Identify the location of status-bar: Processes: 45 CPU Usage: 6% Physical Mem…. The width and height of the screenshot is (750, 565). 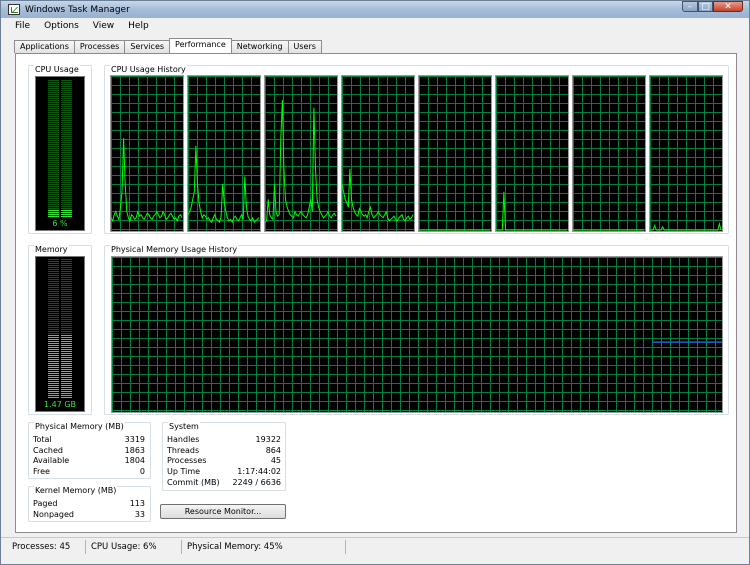
(375, 546).